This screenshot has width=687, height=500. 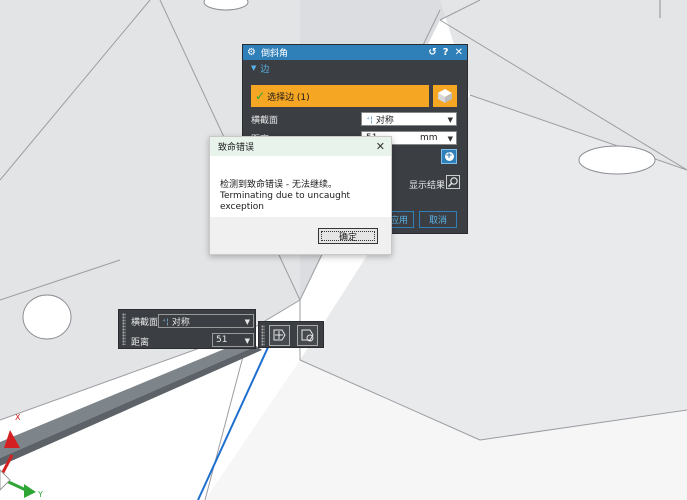 What do you see at coordinates (446, 52) in the screenshot?
I see `help-icon: ?` at bounding box center [446, 52].